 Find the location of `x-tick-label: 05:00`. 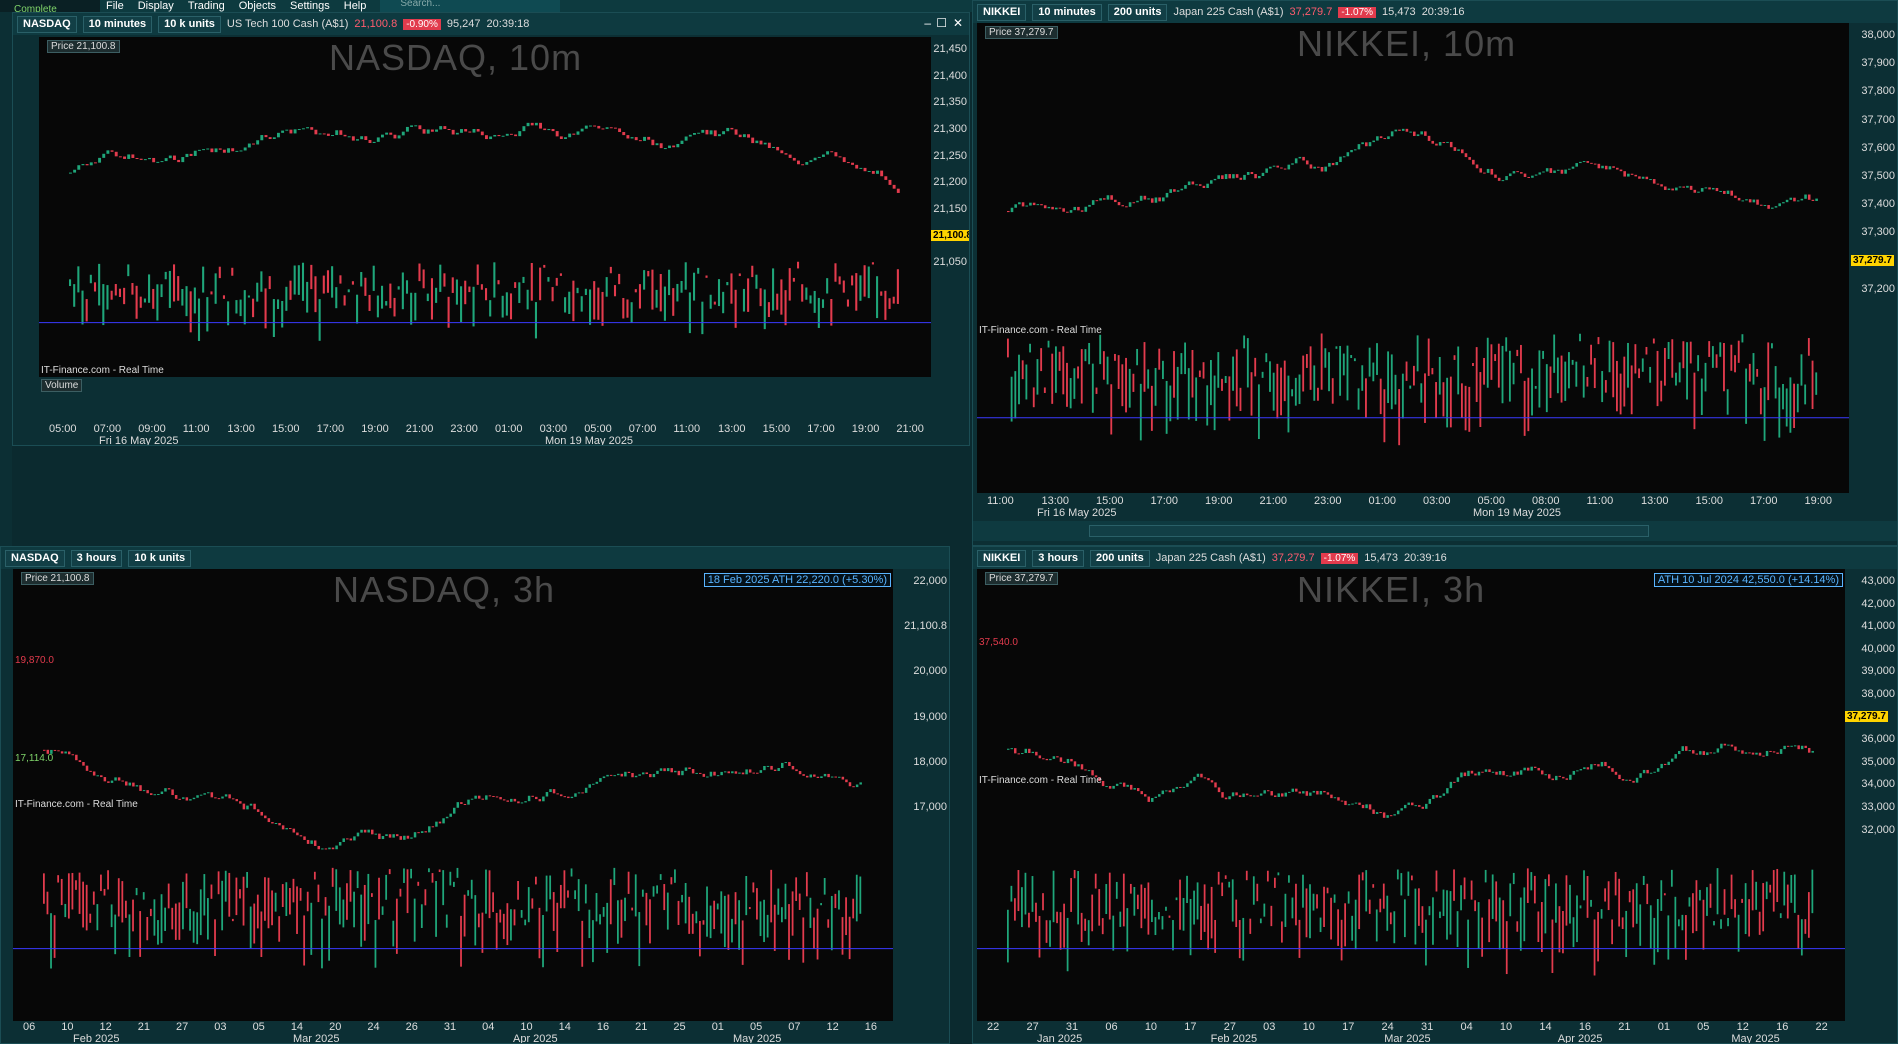

x-tick-label: 05:00 is located at coordinates (63, 429).